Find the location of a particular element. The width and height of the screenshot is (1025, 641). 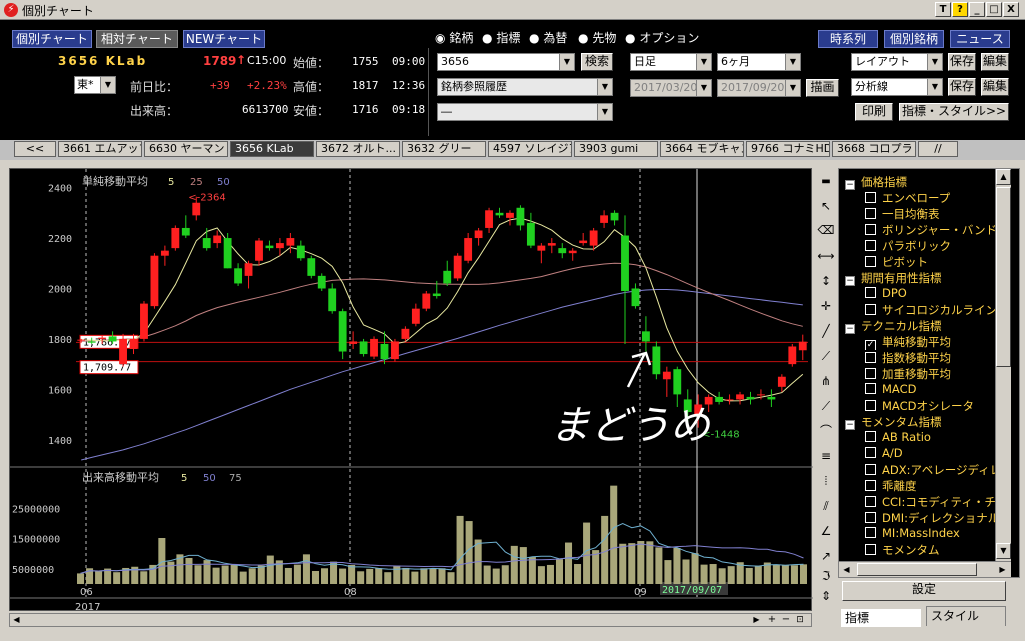

channel-icon: ⫽ is located at coordinates (826, 506).